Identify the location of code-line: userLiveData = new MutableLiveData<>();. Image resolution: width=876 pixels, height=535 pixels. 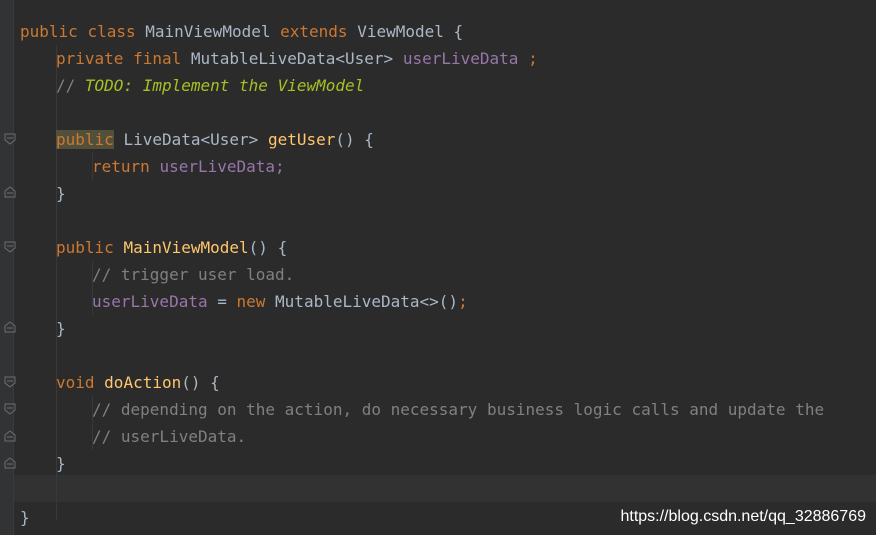
(280, 301).